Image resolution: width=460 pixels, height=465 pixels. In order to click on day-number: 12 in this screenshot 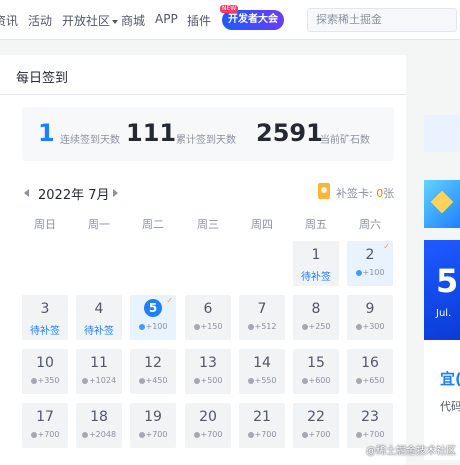, I will do `click(153, 363)`.